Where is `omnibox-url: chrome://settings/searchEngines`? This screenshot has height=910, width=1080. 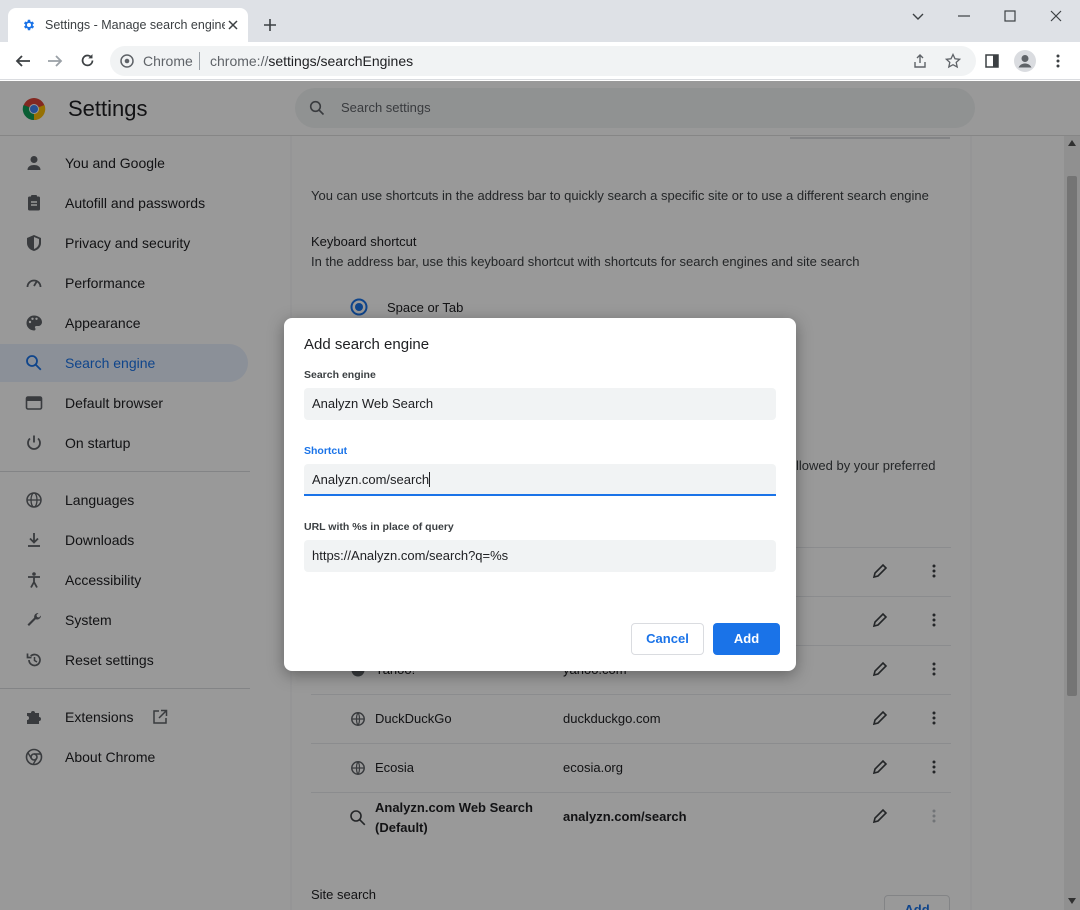 omnibox-url: chrome://settings/searchEngines is located at coordinates (311, 61).